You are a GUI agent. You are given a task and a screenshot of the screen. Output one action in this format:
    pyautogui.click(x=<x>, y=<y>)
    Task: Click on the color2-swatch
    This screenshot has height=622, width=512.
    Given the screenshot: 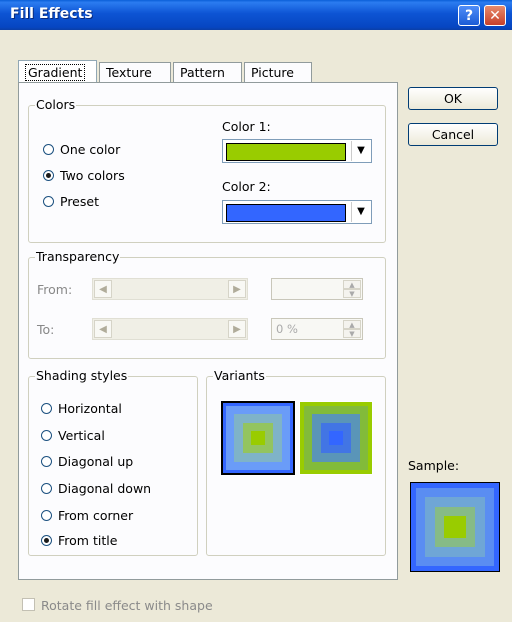 What is the action you would take?
    pyautogui.click(x=286, y=213)
    